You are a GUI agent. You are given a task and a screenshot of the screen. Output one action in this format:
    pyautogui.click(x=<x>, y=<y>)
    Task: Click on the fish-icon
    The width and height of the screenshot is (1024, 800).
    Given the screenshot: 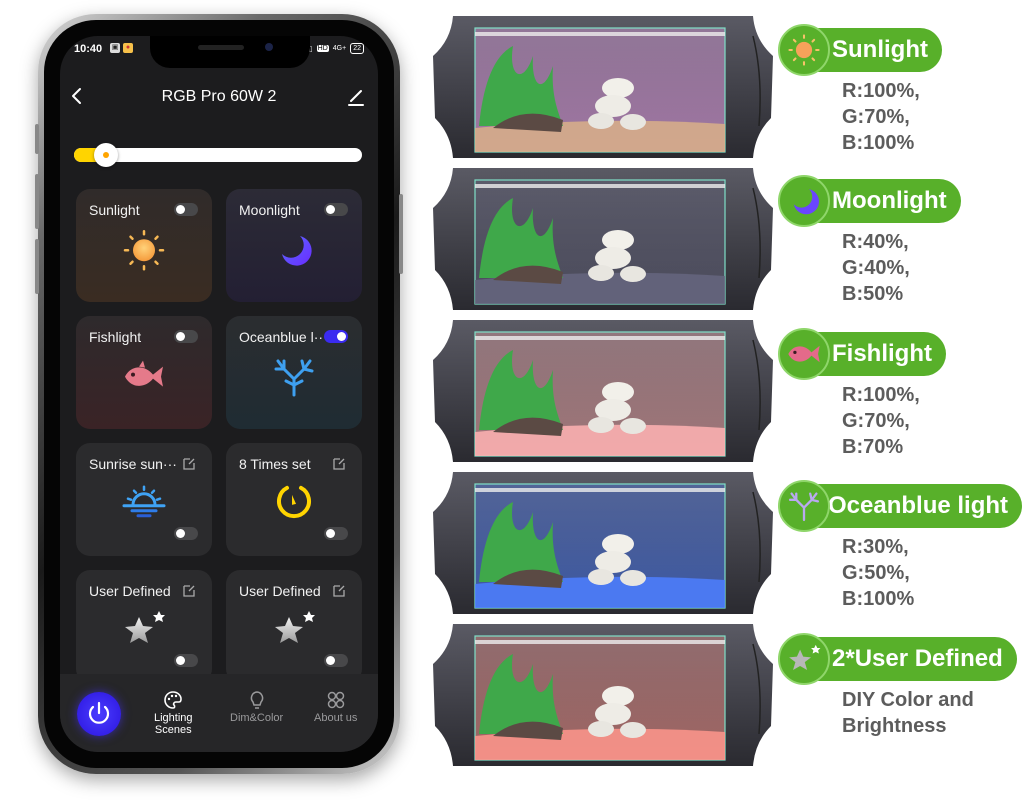 What is the action you would take?
    pyautogui.click(x=144, y=373)
    